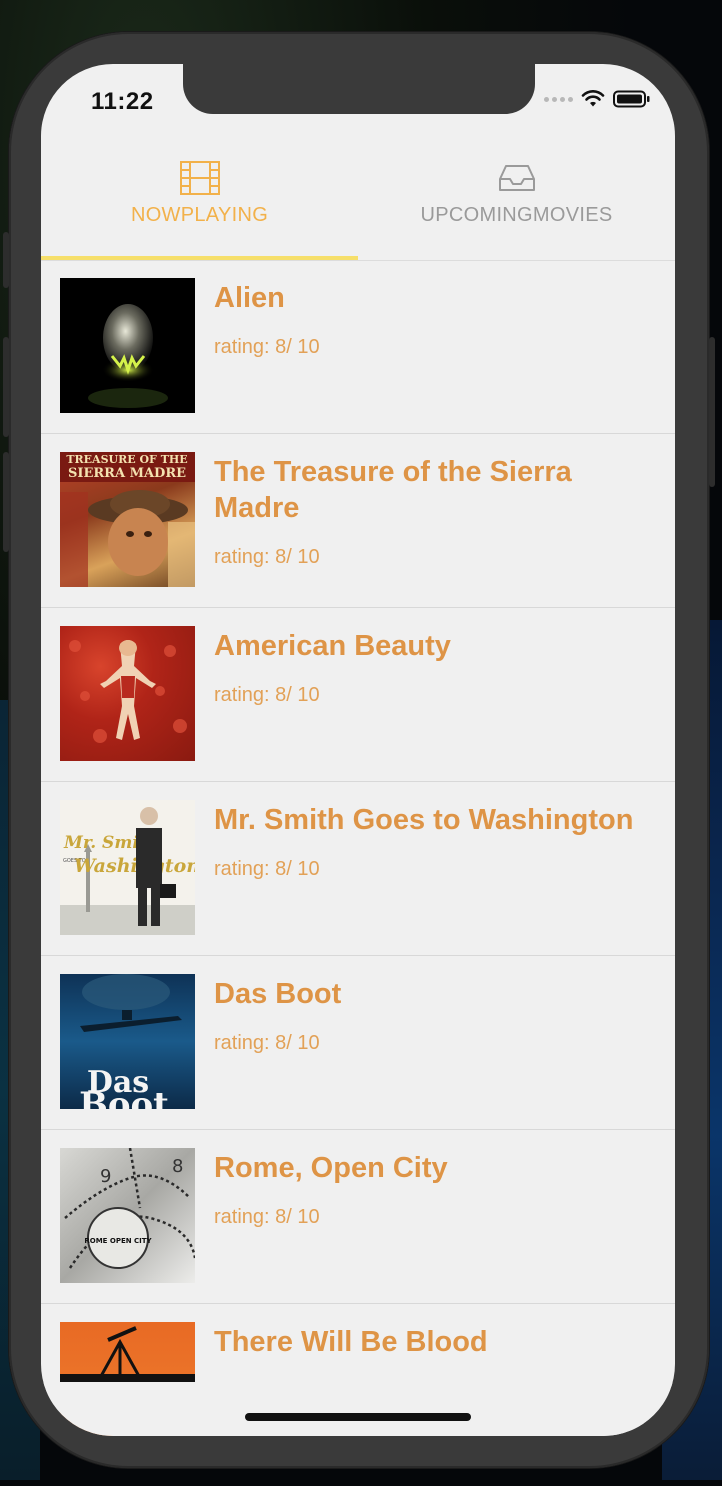 Image resolution: width=722 pixels, height=1486 pixels. What do you see at coordinates (127, 1215) in the screenshot?
I see `movie-poster: 9 8 ROME OPEN CITY` at bounding box center [127, 1215].